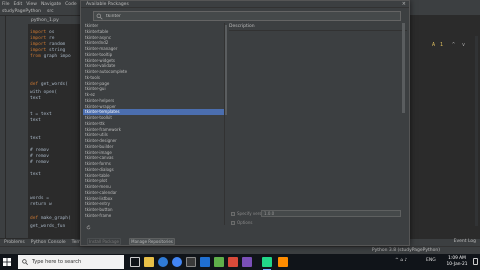  I want to click on chevron-up-icon: ^, so click(453, 45).